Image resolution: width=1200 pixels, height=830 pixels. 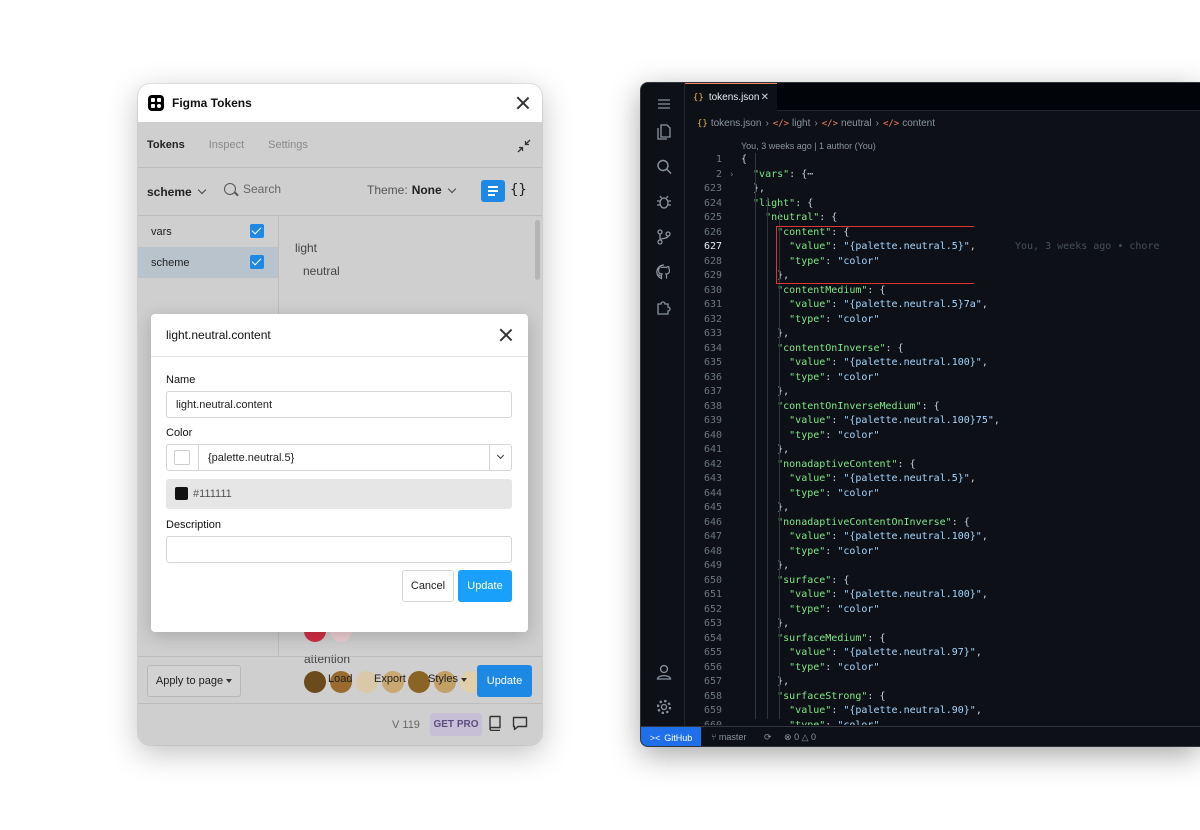 What do you see at coordinates (942, 566) in the screenshot?
I see `code-line: 649},` at bounding box center [942, 566].